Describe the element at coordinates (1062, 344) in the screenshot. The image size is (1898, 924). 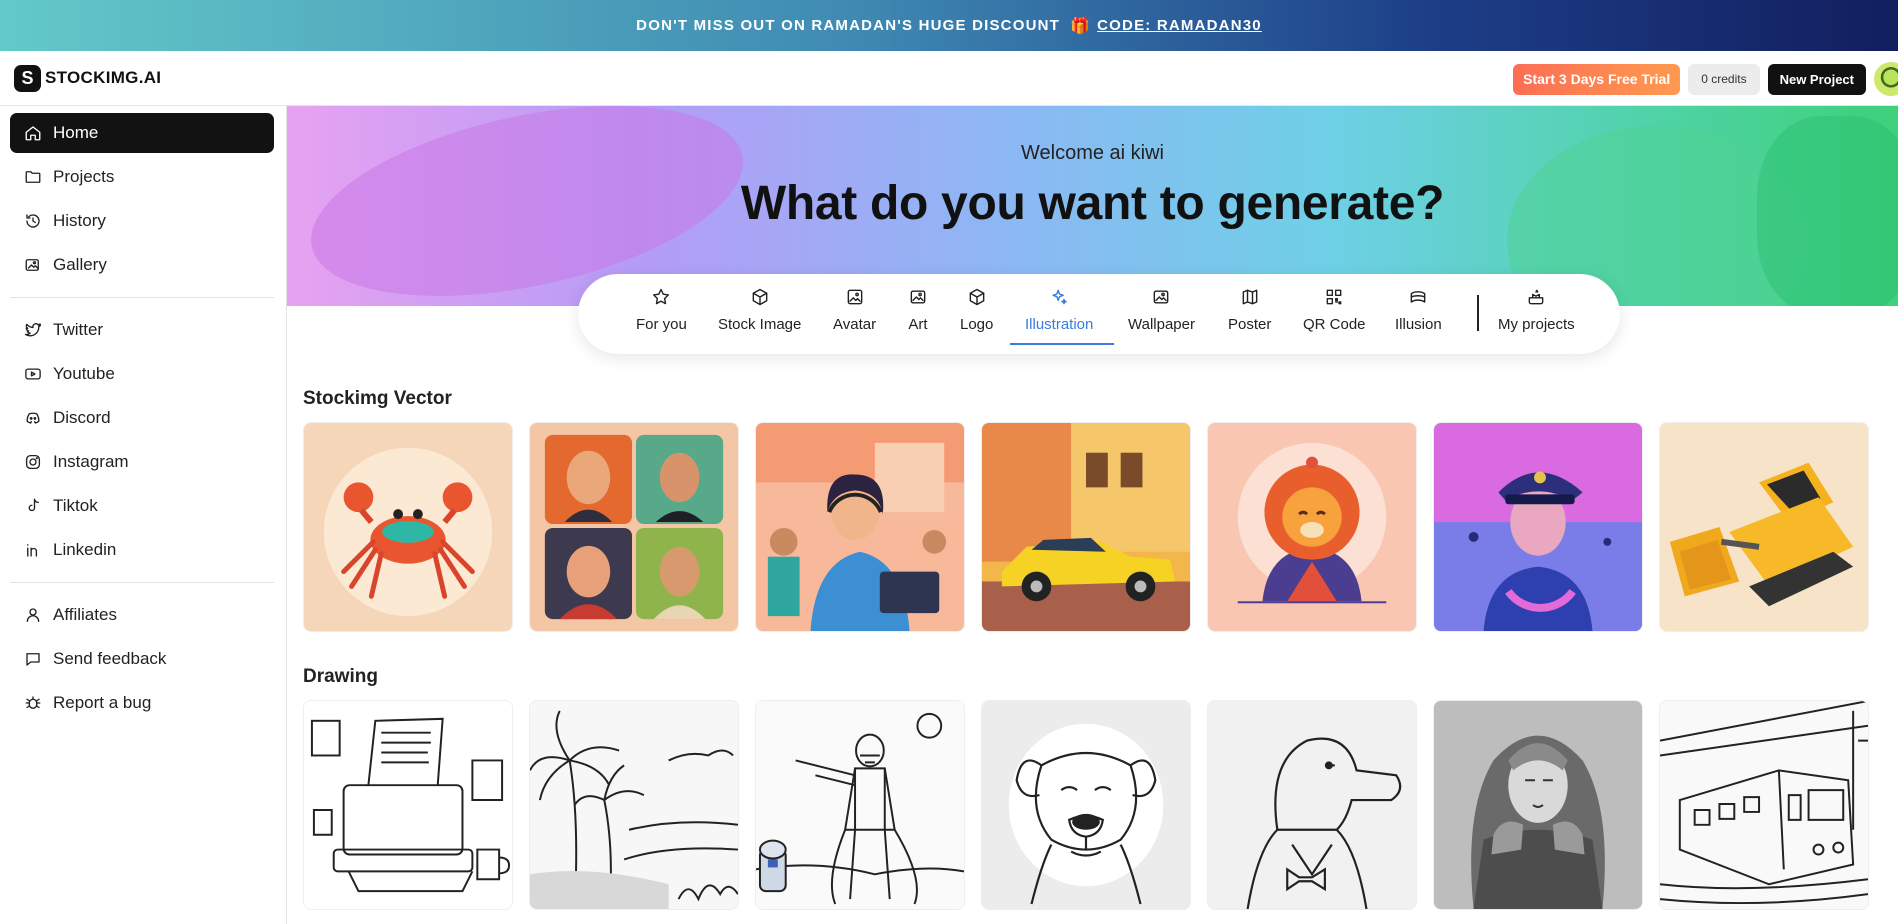
I see `active-tab-indicator` at that location.